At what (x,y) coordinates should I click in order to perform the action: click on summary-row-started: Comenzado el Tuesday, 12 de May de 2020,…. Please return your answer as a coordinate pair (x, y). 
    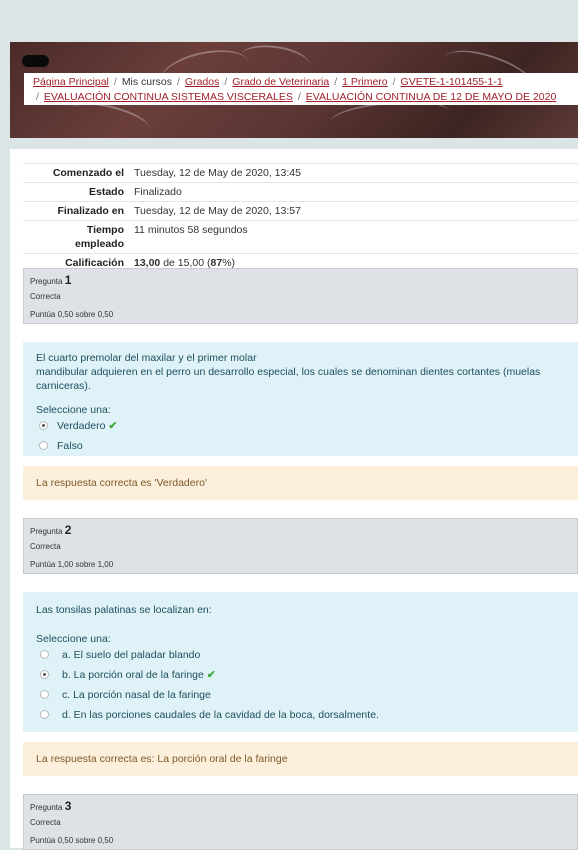
    Looking at the image, I should click on (300, 173).